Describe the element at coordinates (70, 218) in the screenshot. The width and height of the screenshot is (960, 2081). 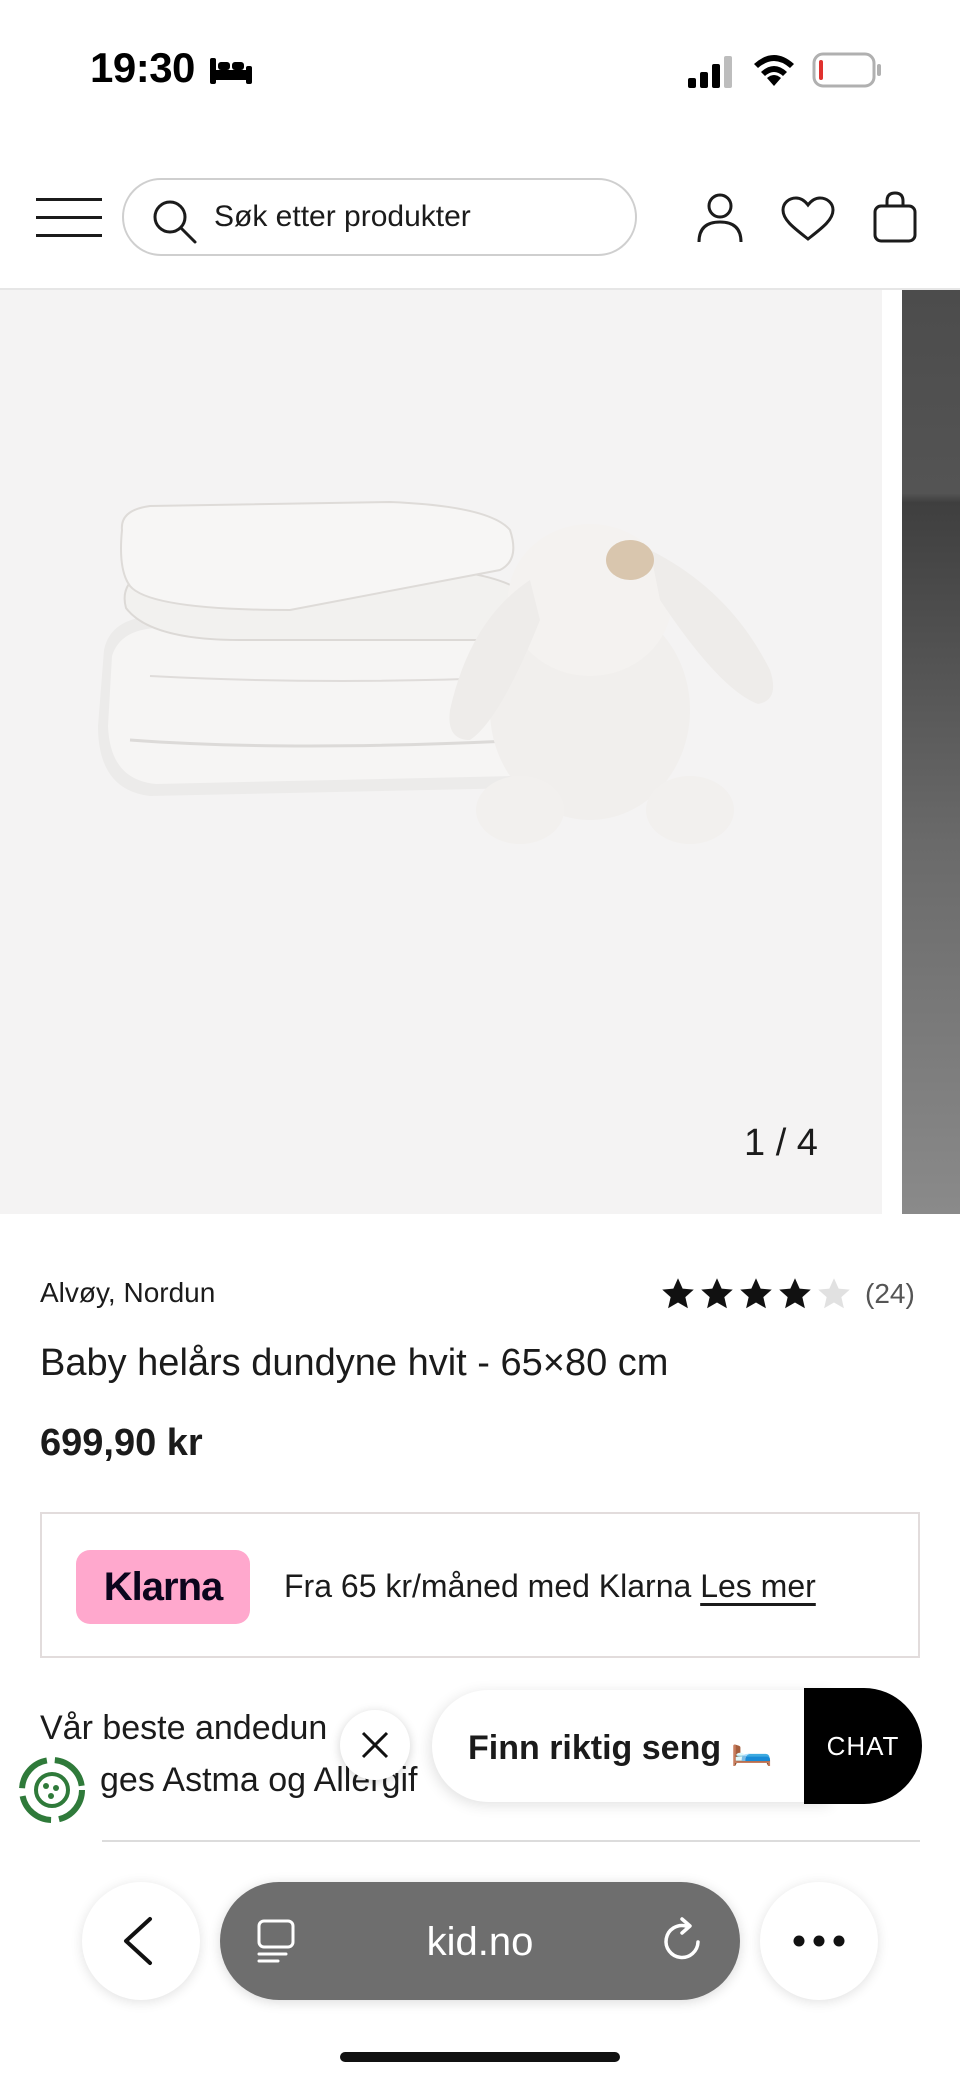
I see `menu-icon` at that location.